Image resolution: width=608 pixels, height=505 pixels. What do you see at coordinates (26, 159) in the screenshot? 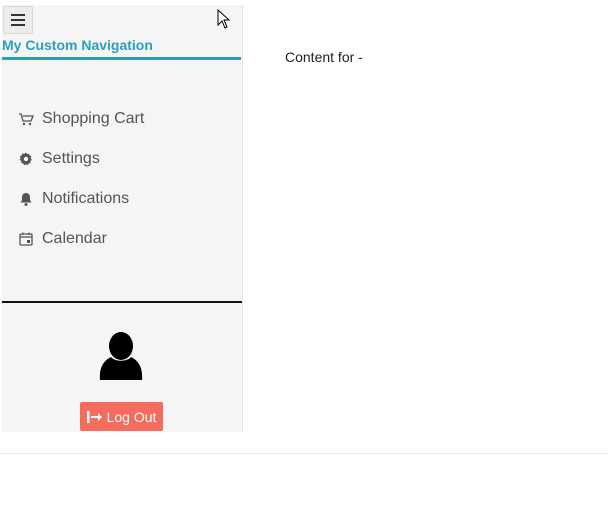
I see `gear-icon` at bounding box center [26, 159].